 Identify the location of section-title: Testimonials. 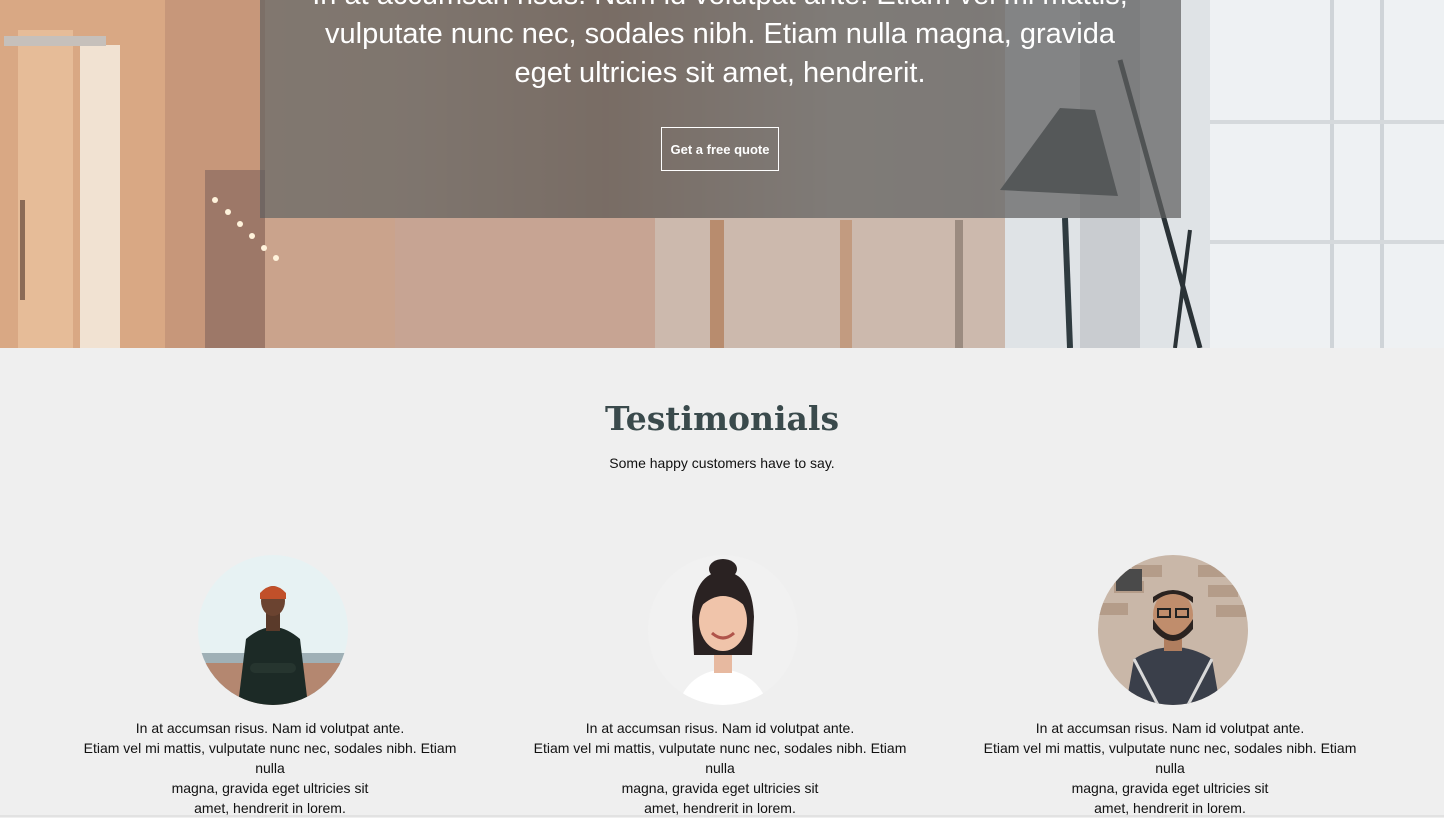
(722, 418).